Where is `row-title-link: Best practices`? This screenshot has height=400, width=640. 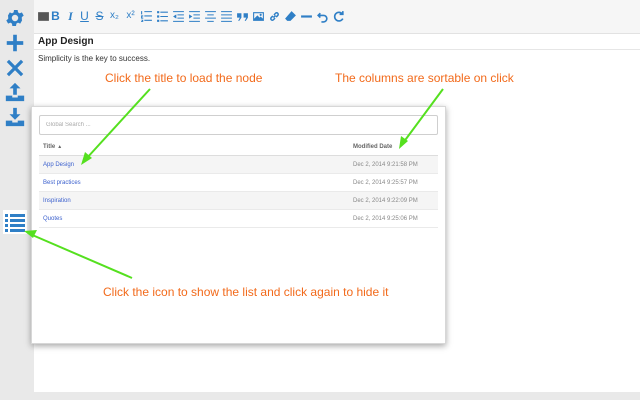
row-title-link: Best practices is located at coordinates (62, 183).